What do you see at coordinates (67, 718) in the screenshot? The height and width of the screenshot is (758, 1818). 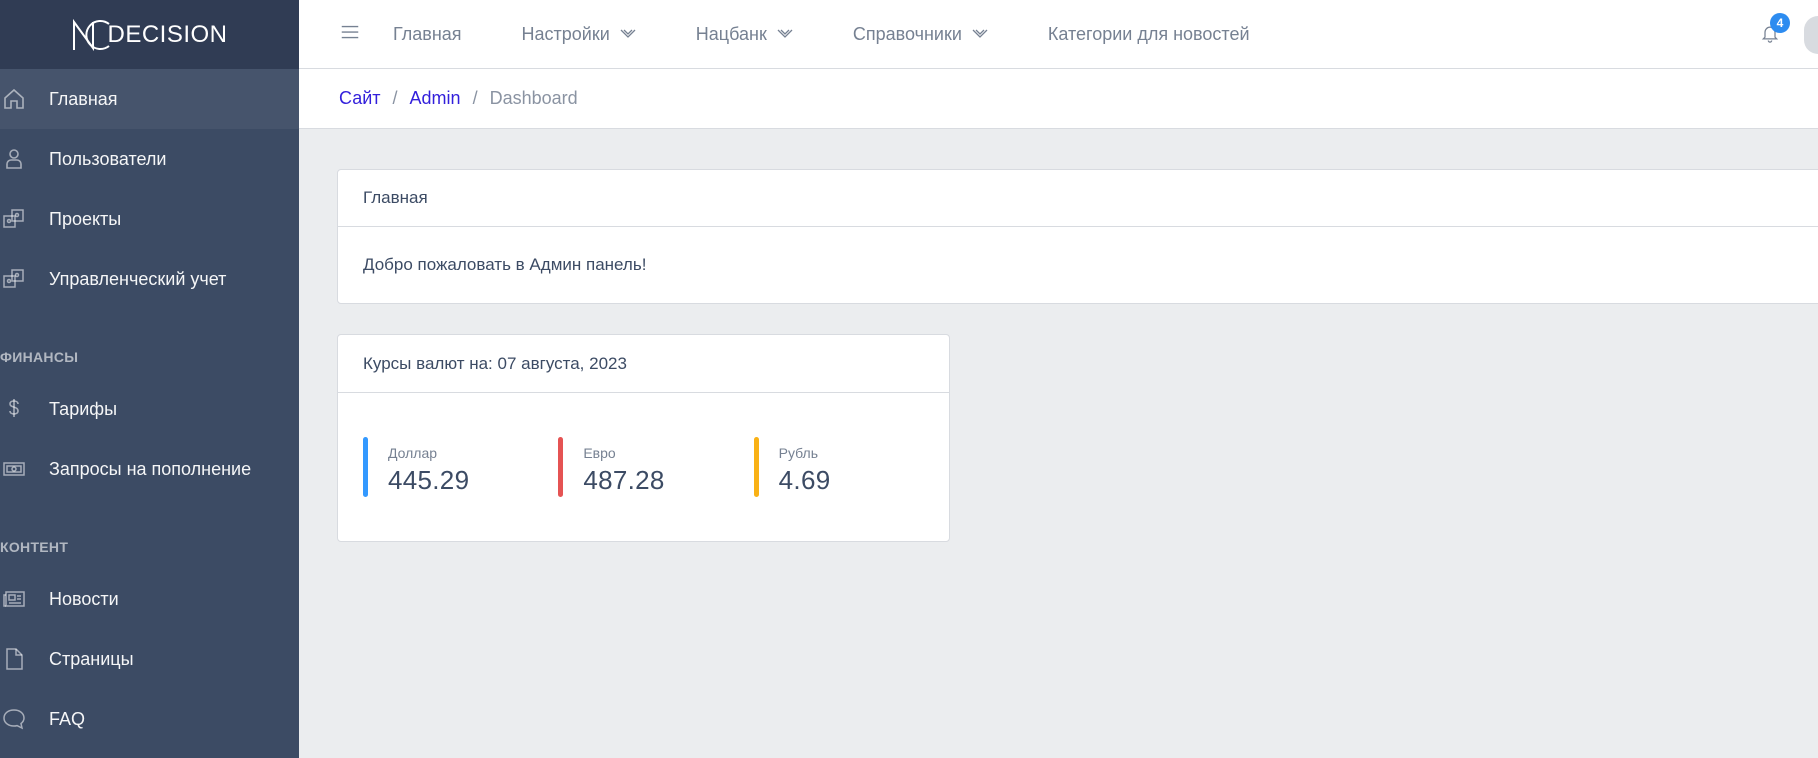 I see `sidebar-item-label: FAQ` at bounding box center [67, 718].